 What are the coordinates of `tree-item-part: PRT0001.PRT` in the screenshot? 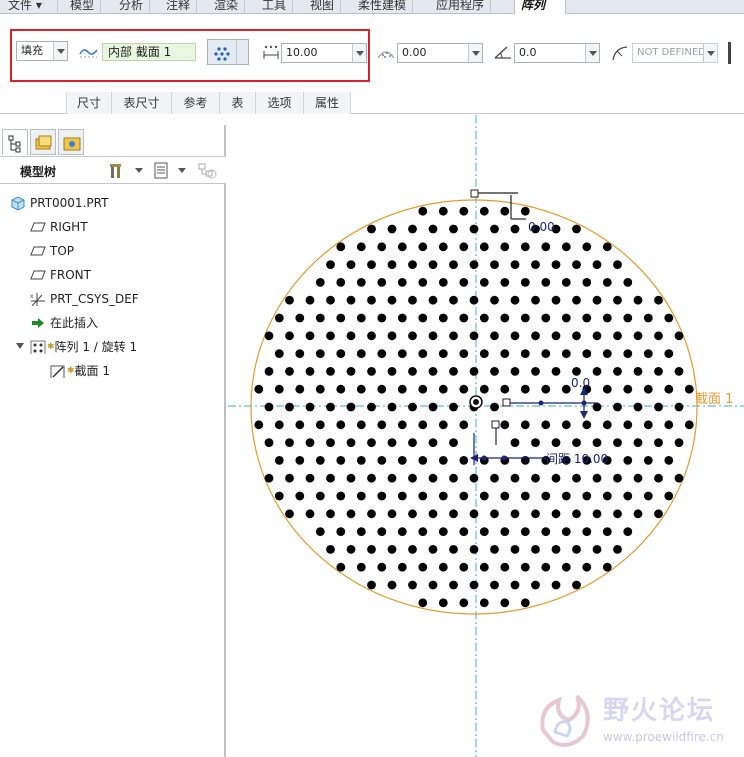 It's located at (112, 203).